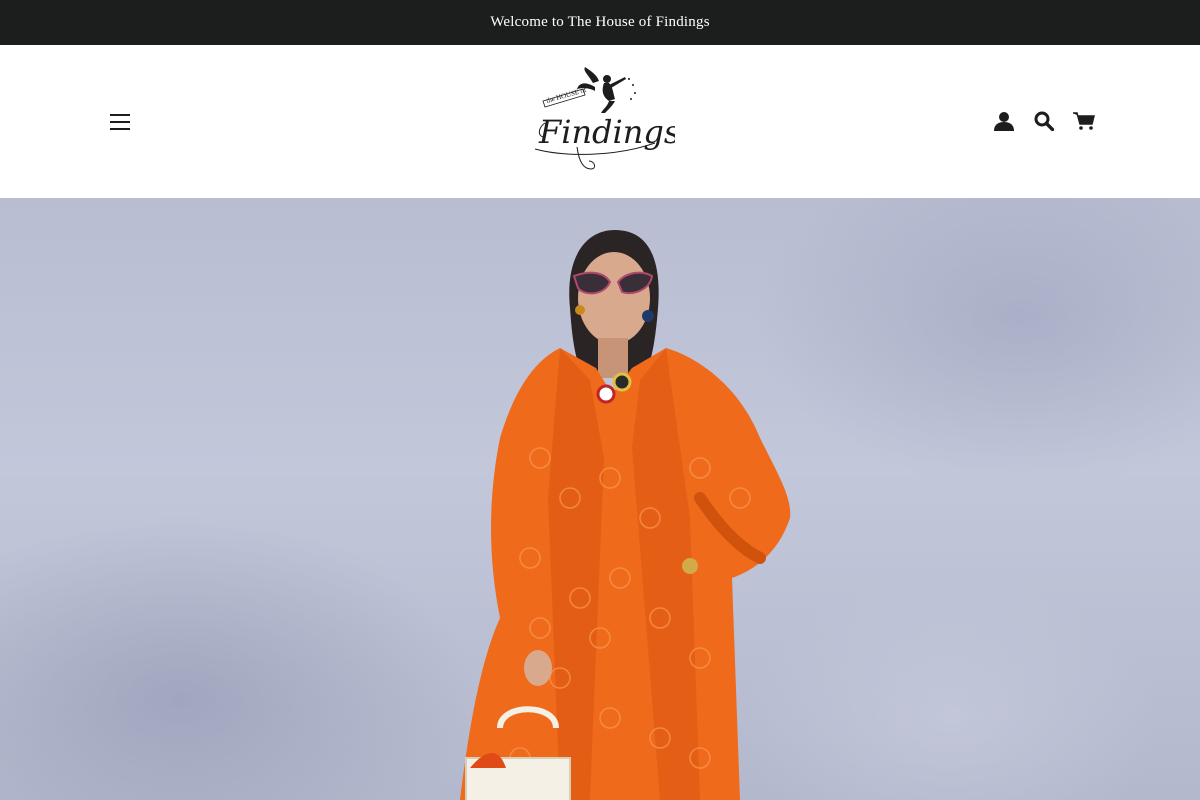 The image size is (1200, 800). I want to click on announcement-bar: Welcome to The House of Findings, so click(600, 22).